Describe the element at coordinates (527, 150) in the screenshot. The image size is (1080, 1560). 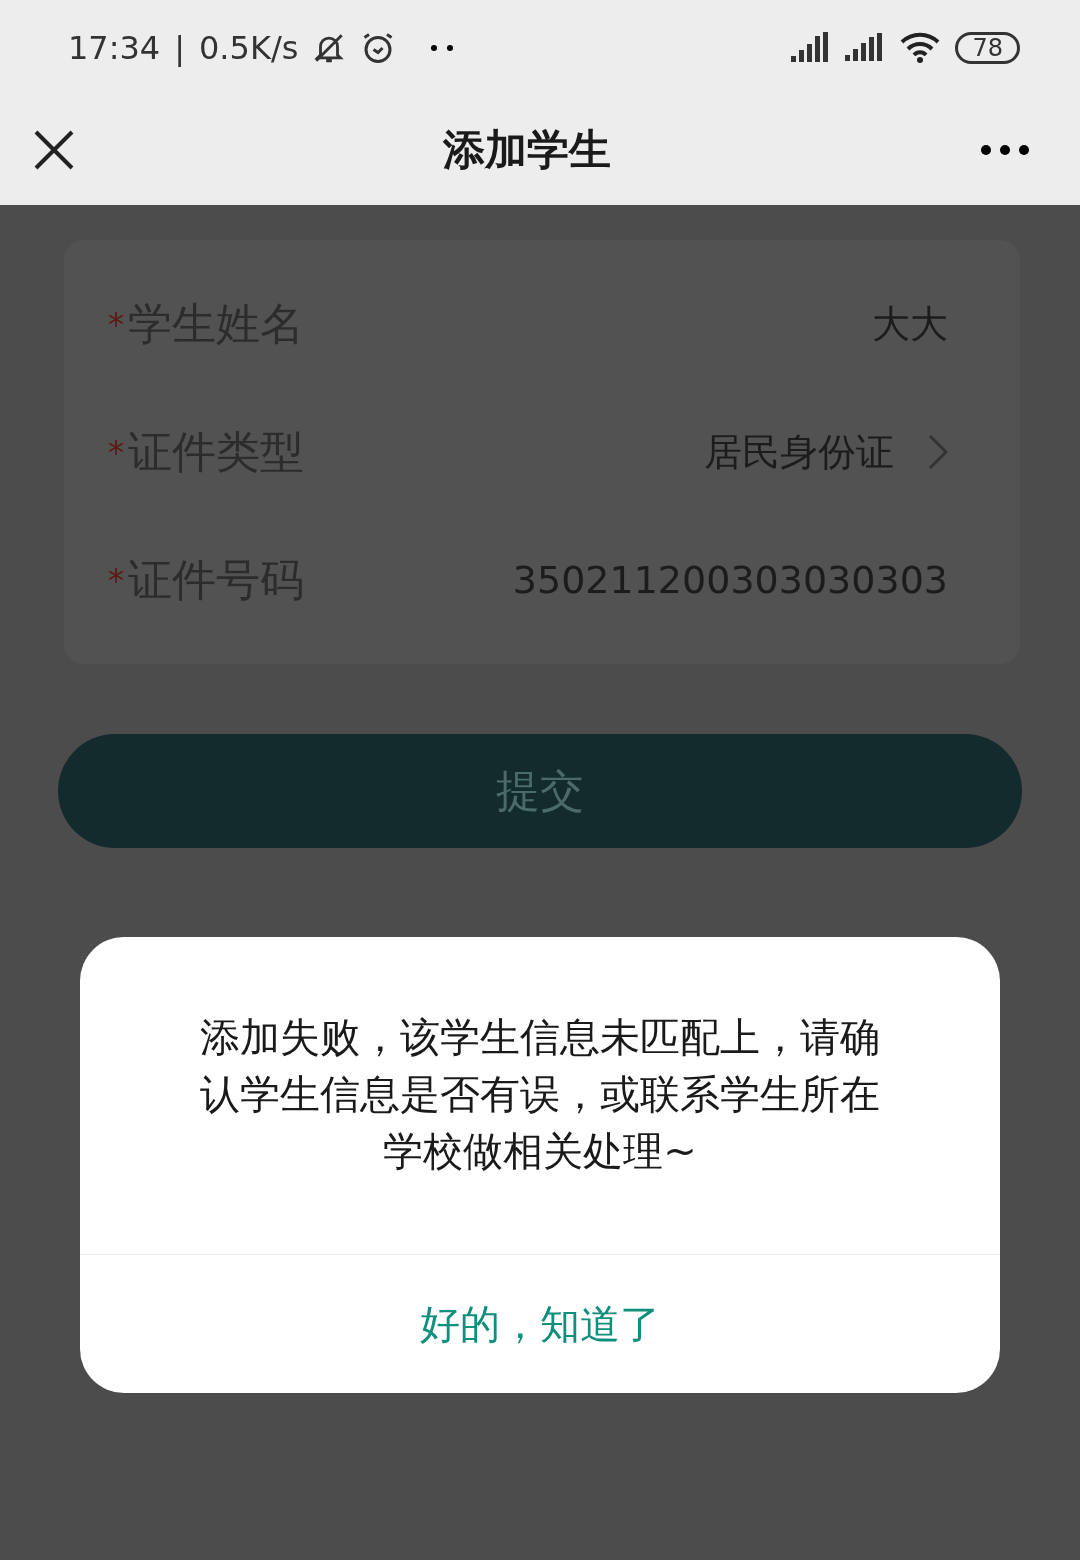
I see `page-title: 添加学生` at that location.